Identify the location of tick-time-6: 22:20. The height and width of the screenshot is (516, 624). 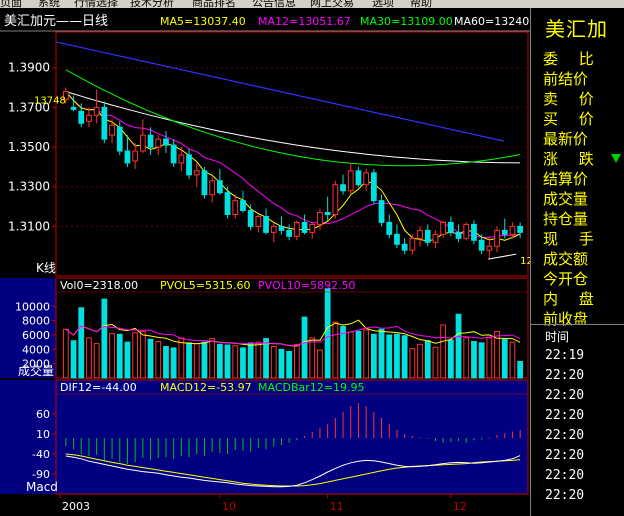
(565, 475).